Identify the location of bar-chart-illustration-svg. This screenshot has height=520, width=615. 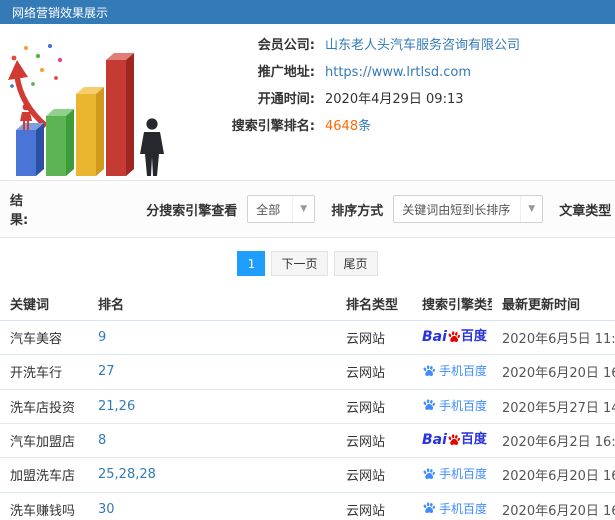
(86, 110).